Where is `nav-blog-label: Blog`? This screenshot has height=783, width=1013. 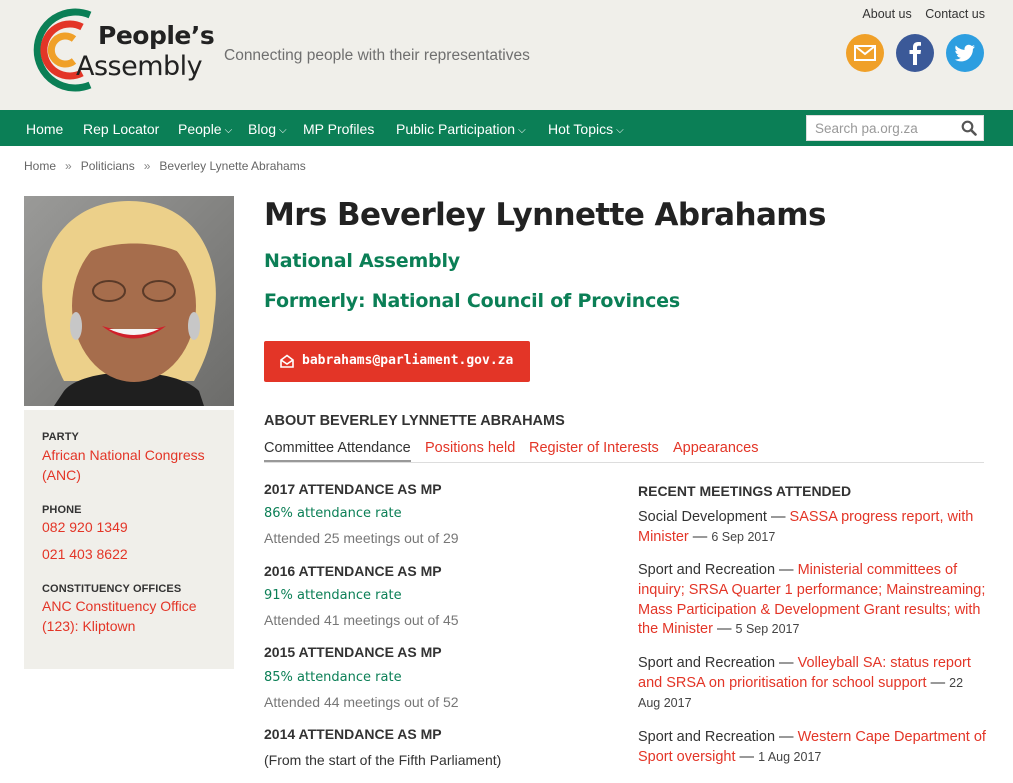 nav-blog-label: Blog is located at coordinates (262, 129).